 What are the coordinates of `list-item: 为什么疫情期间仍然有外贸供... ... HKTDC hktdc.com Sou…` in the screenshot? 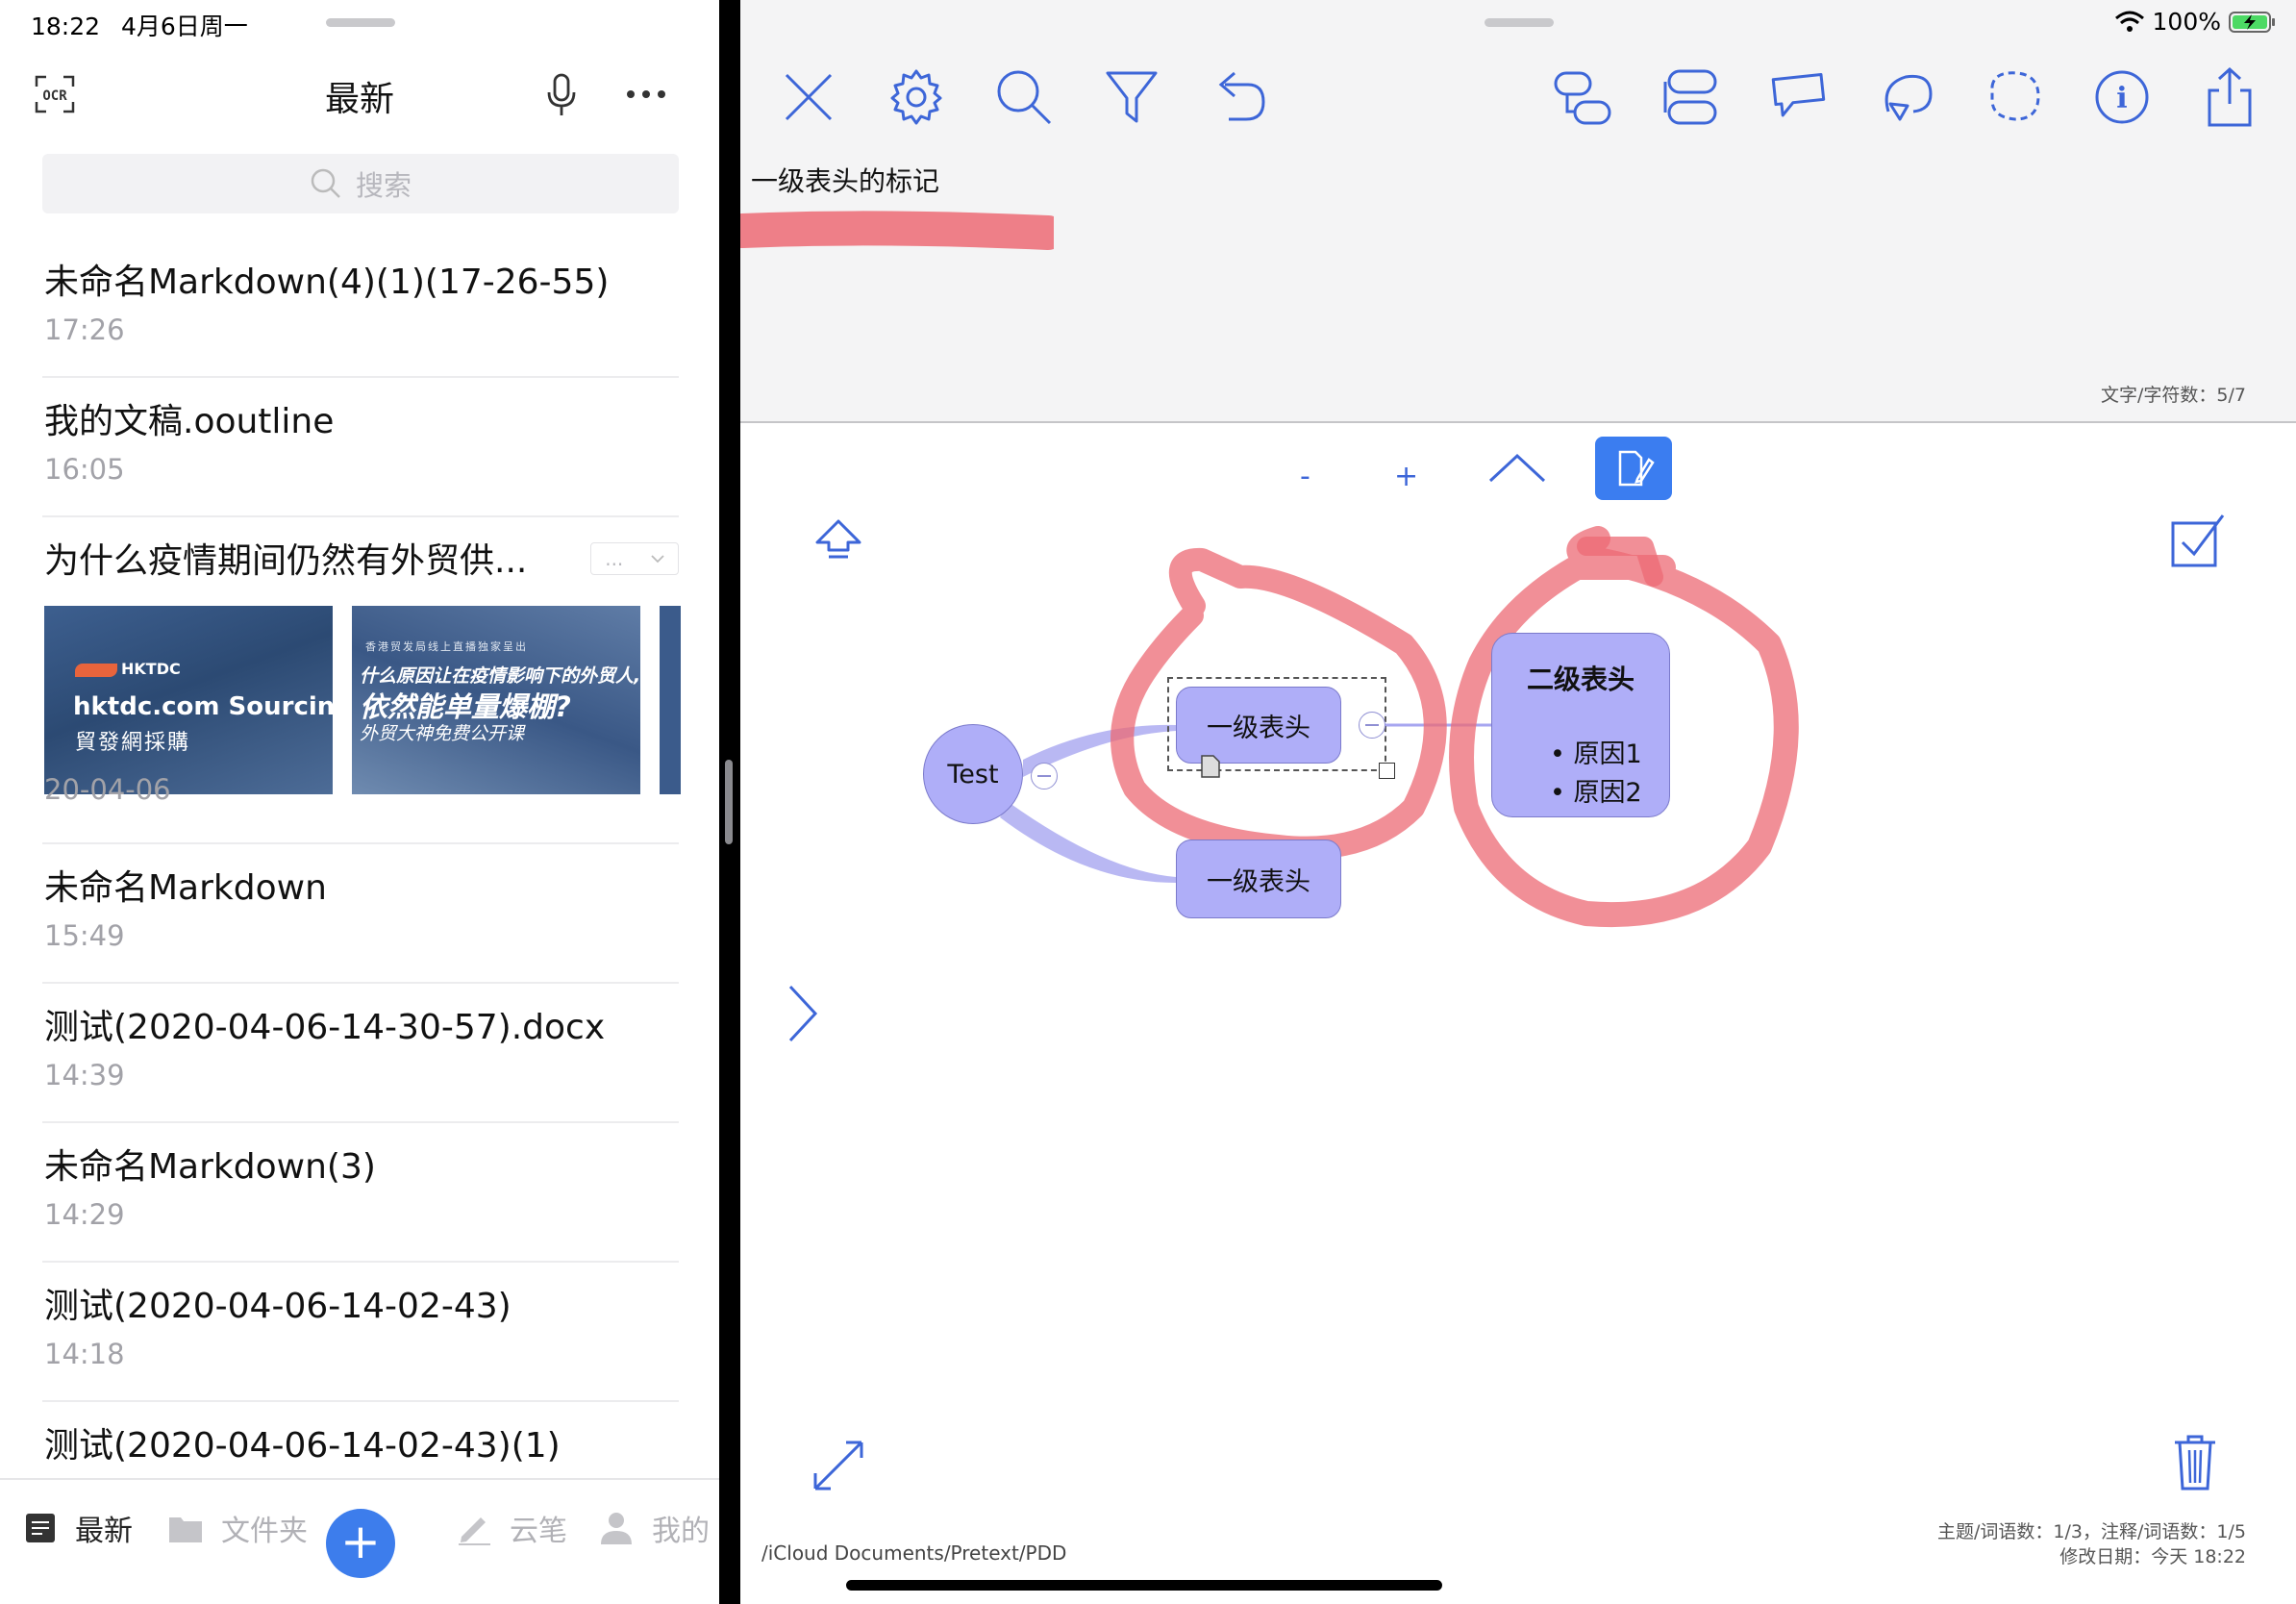 It's located at (361, 680).